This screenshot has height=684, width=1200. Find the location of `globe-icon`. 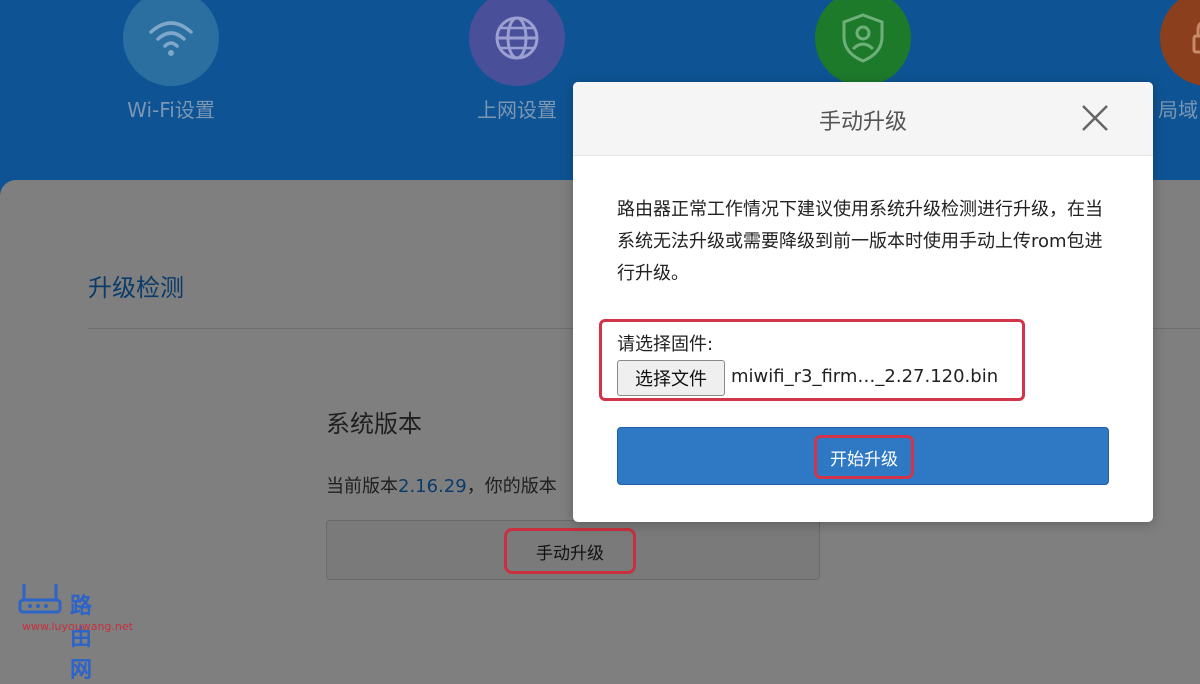

globe-icon is located at coordinates (517, 43).